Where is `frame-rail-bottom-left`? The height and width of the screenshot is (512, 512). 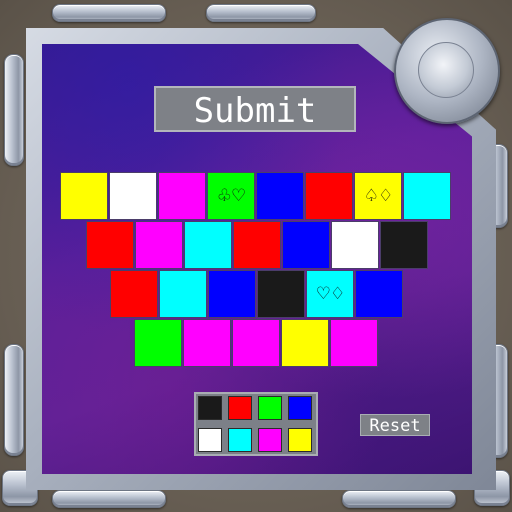 frame-rail-bottom-left is located at coordinates (109, 499).